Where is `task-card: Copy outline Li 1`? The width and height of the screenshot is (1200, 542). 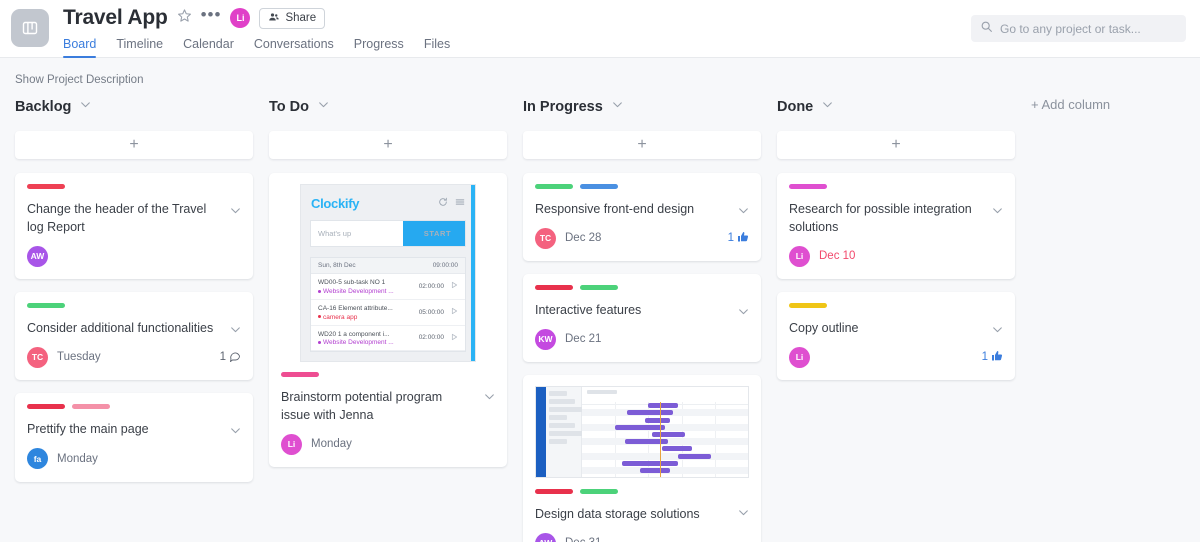 task-card: Copy outline Li 1 is located at coordinates (896, 336).